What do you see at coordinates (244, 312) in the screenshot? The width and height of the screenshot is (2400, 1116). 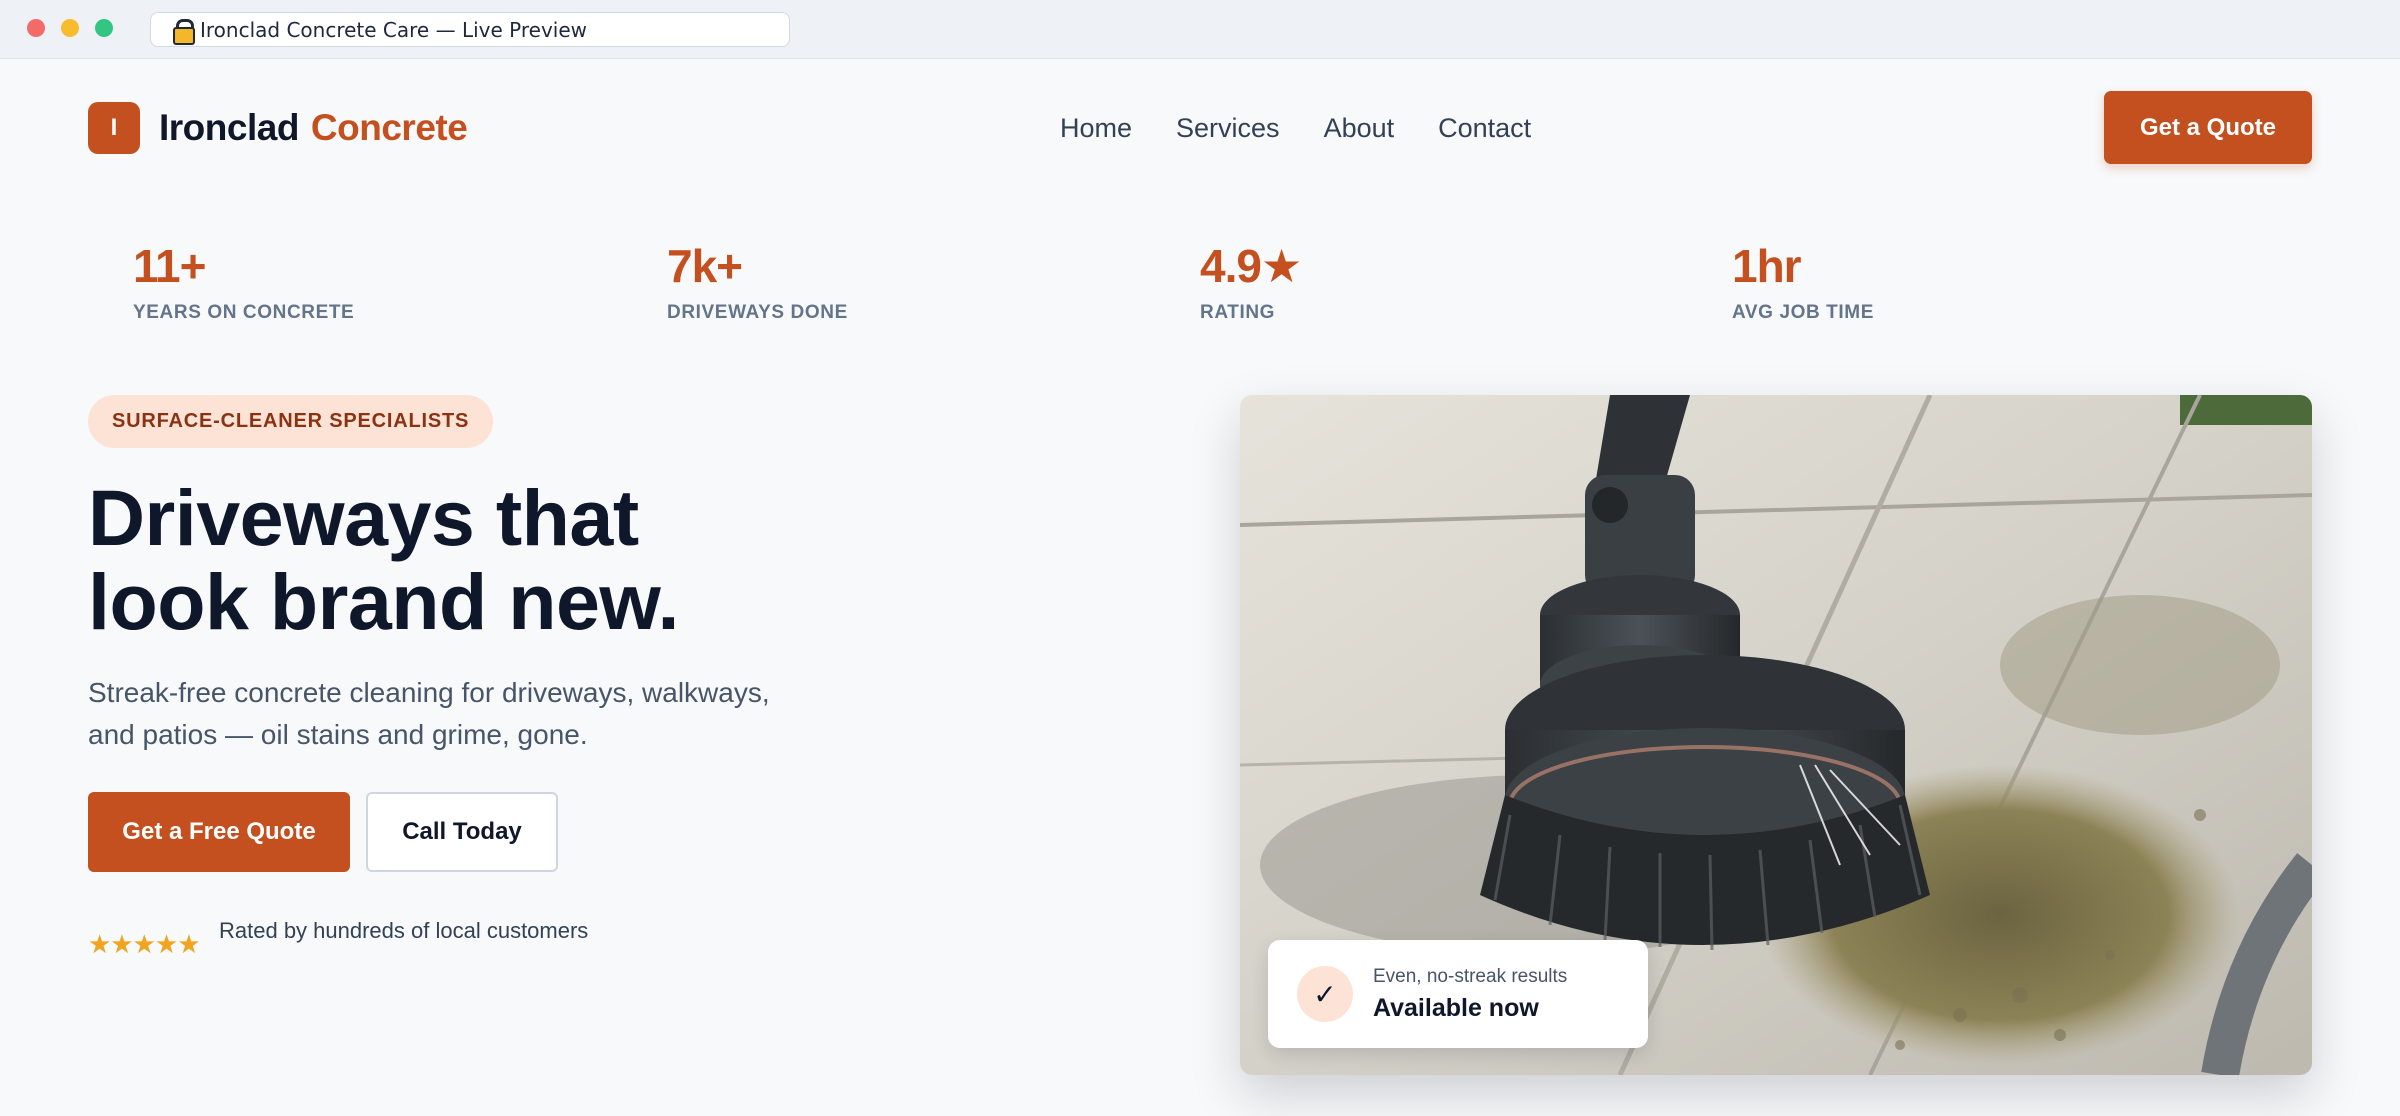 I see `stat-label: YEARS ON CONCRETE` at bounding box center [244, 312].